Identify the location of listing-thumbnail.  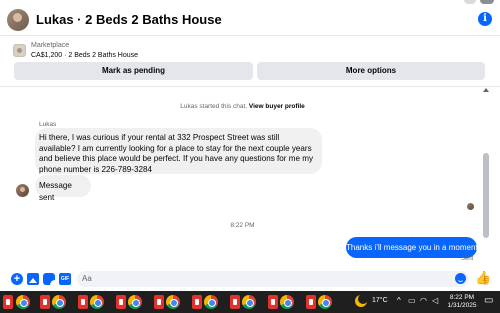
(19, 50).